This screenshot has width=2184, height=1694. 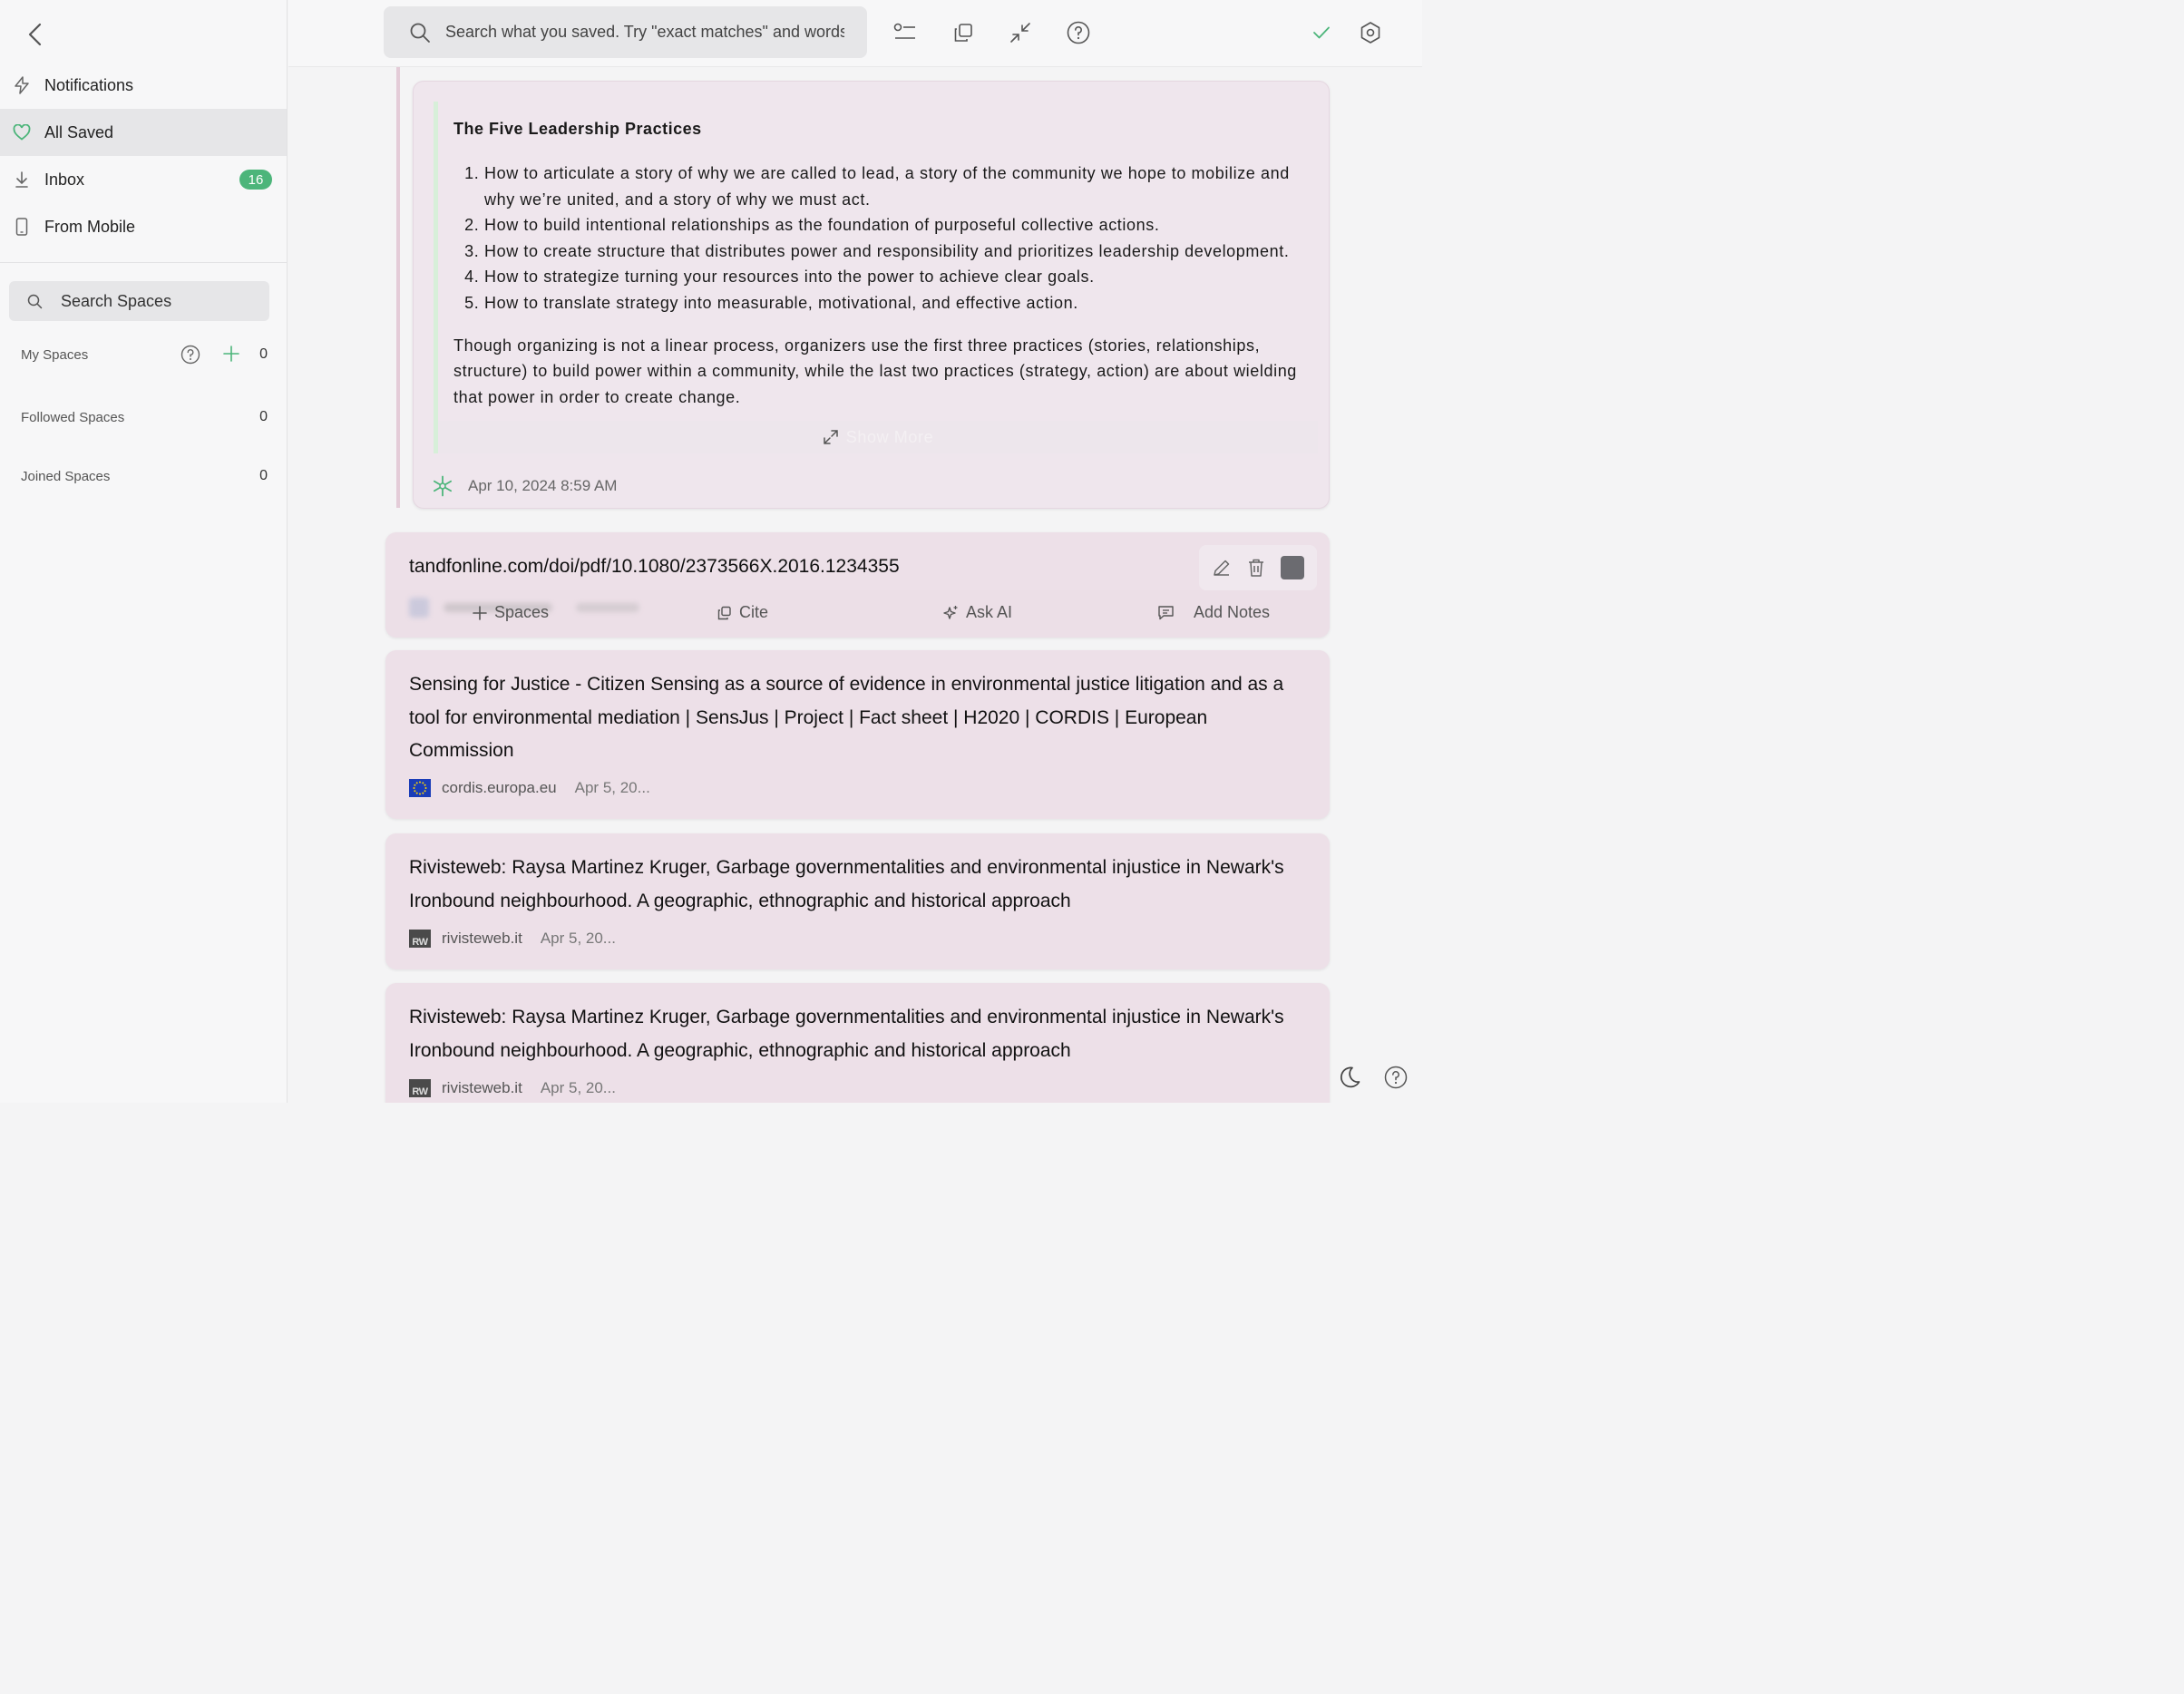 What do you see at coordinates (22, 85) in the screenshot?
I see `bolt-icon` at bounding box center [22, 85].